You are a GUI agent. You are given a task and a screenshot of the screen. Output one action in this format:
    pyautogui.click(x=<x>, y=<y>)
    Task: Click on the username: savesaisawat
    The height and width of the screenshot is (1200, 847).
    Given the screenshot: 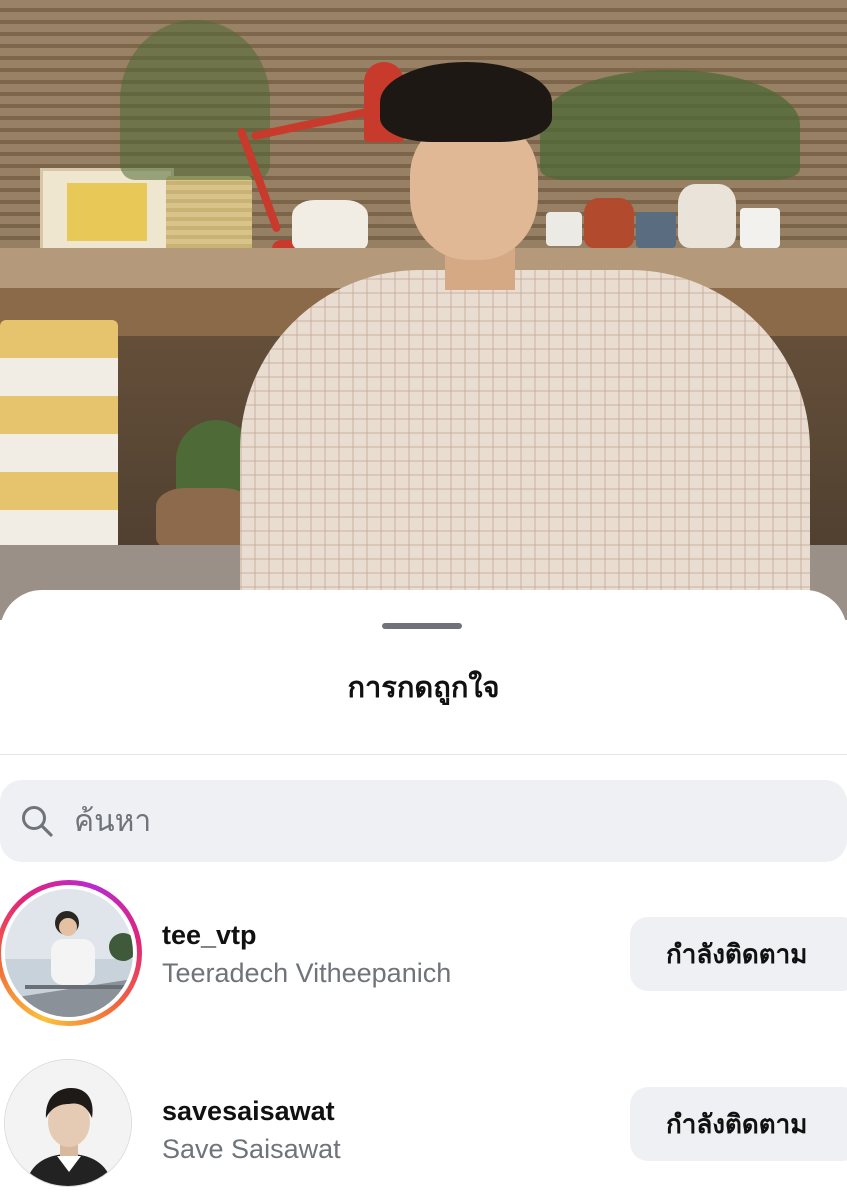 What is the action you would take?
    pyautogui.click(x=248, y=1111)
    